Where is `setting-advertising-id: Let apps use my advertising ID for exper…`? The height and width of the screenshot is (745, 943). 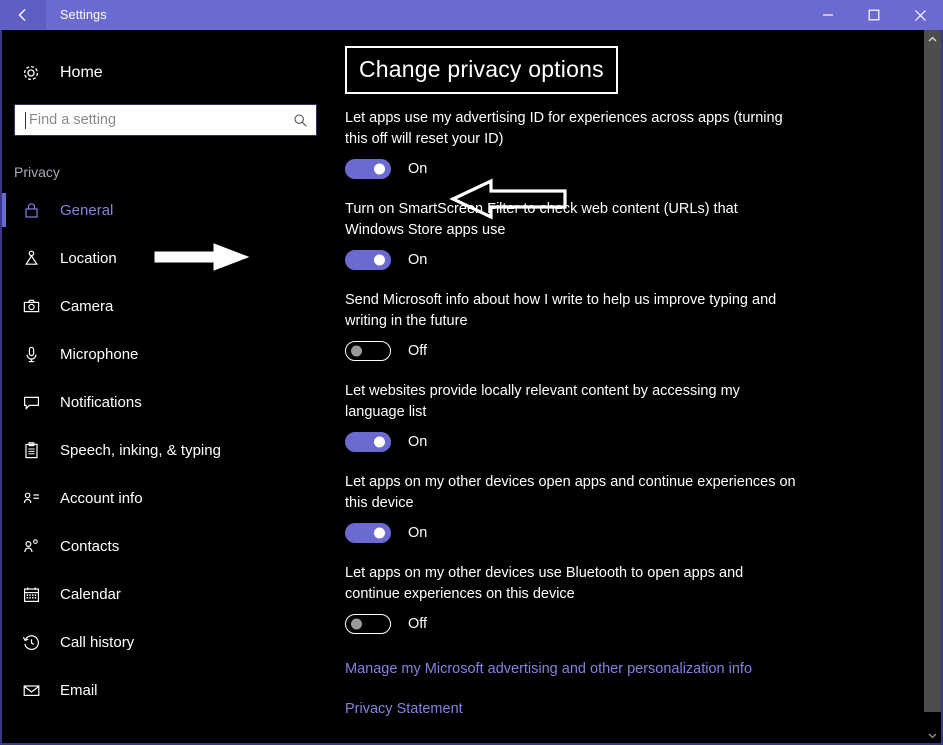
setting-advertising-id: Let apps use my advertising ID for exper… is located at coordinates (632, 143).